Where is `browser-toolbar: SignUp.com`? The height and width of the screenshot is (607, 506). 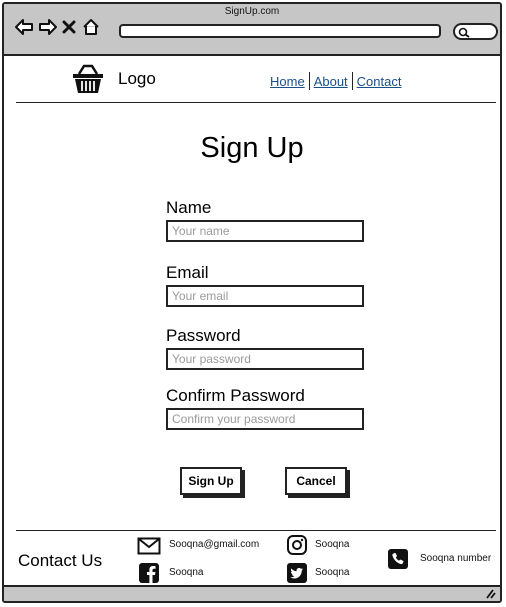
browser-toolbar: SignUp.com is located at coordinates (252, 30).